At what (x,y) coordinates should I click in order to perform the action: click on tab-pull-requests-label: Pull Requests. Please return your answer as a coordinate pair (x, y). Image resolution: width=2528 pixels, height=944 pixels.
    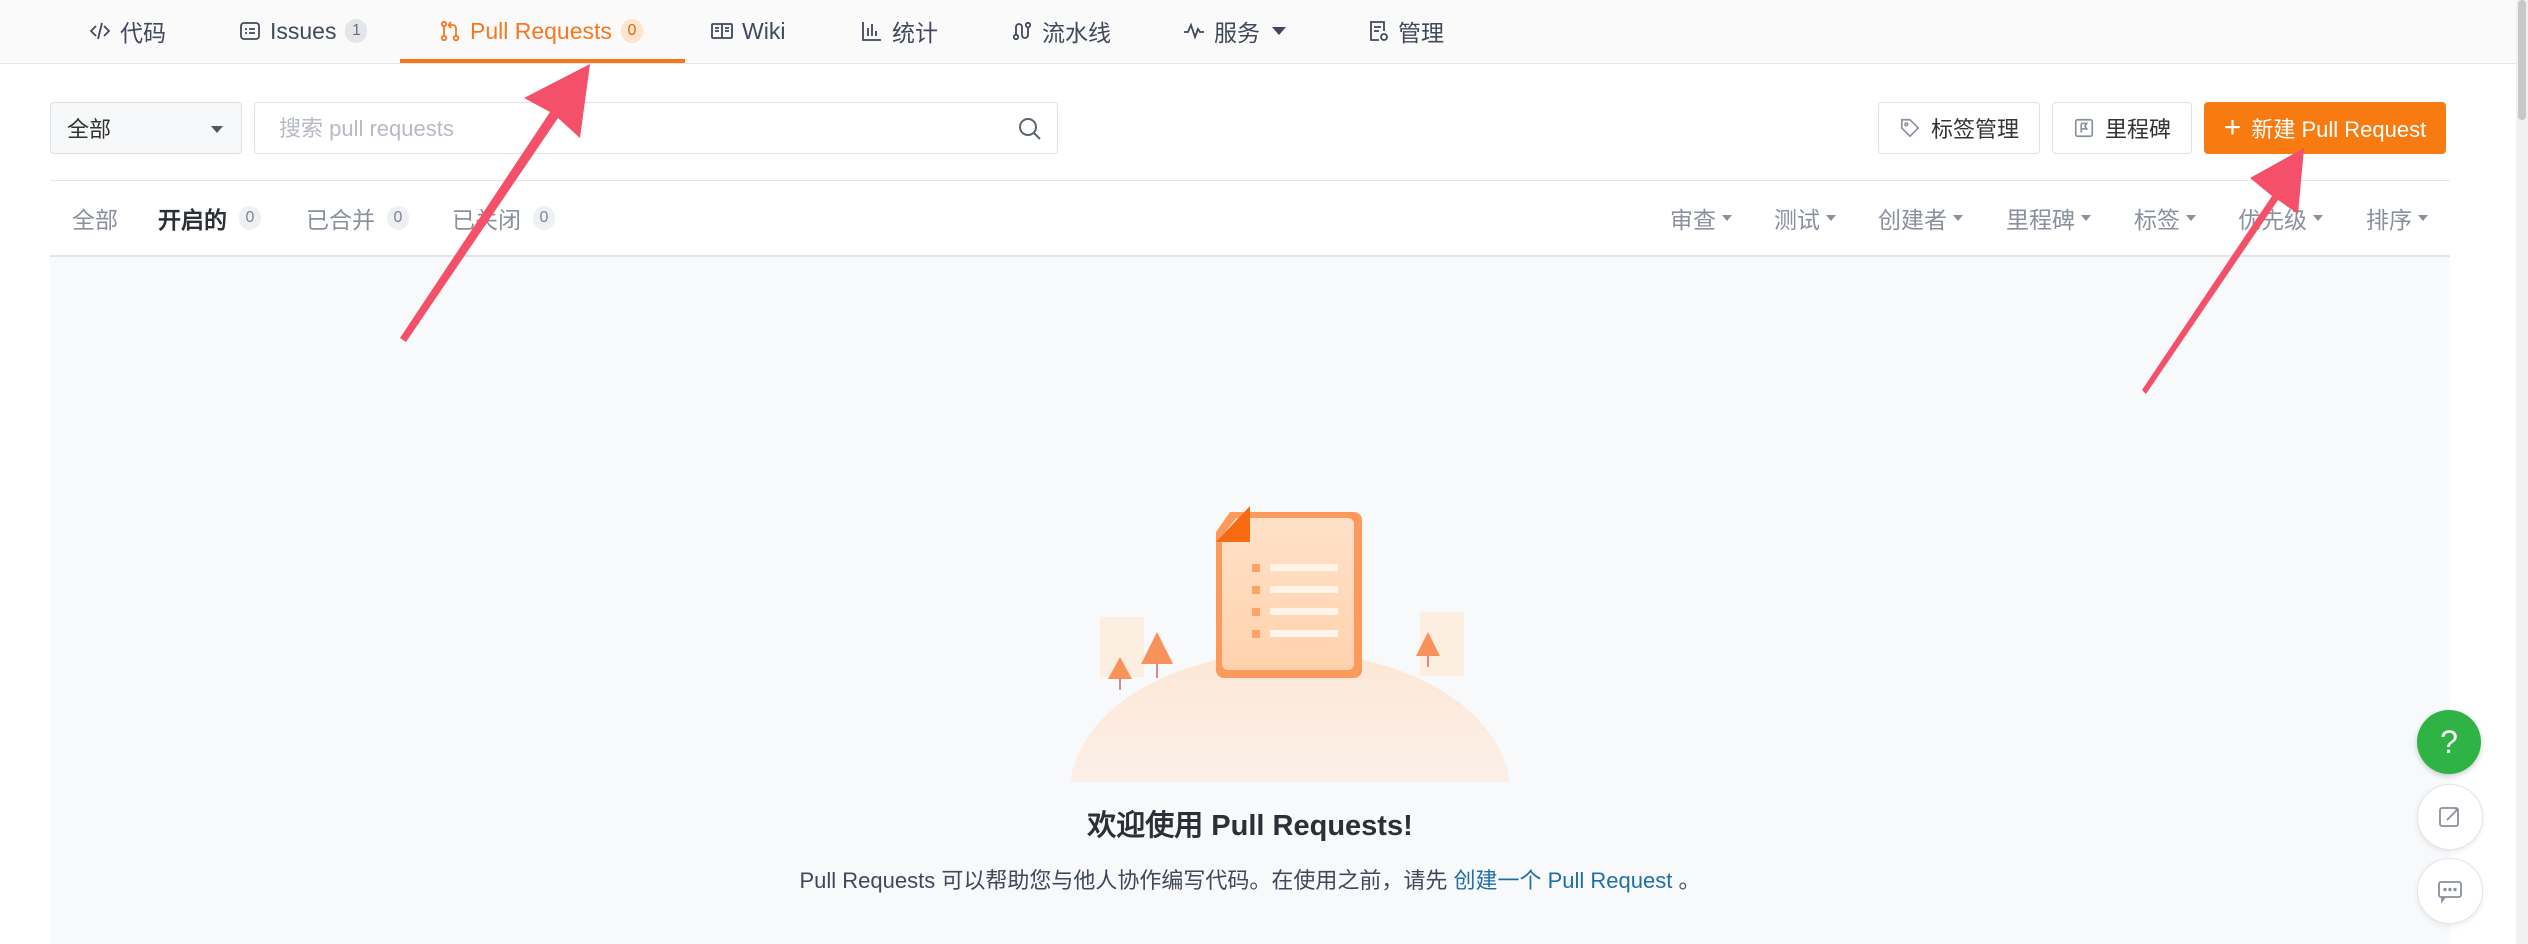
    Looking at the image, I should click on (541, 30).